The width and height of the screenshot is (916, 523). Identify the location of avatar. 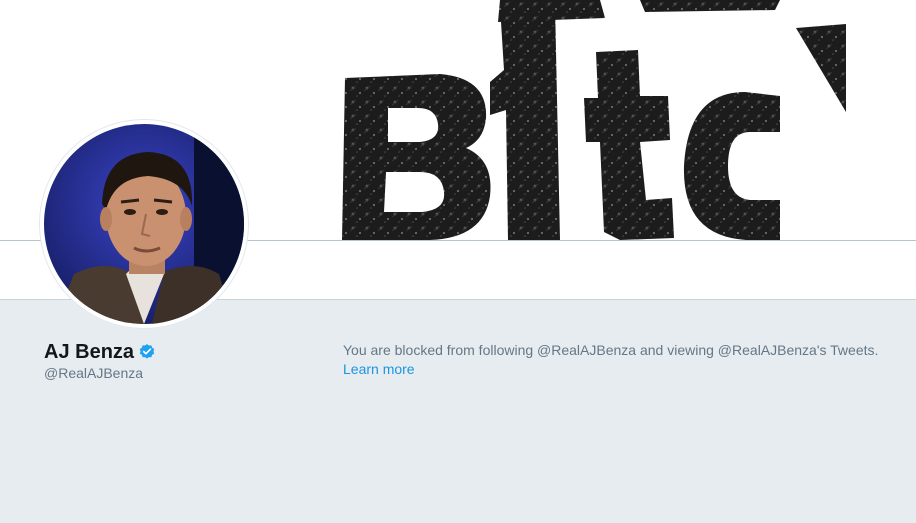
(144, 224).